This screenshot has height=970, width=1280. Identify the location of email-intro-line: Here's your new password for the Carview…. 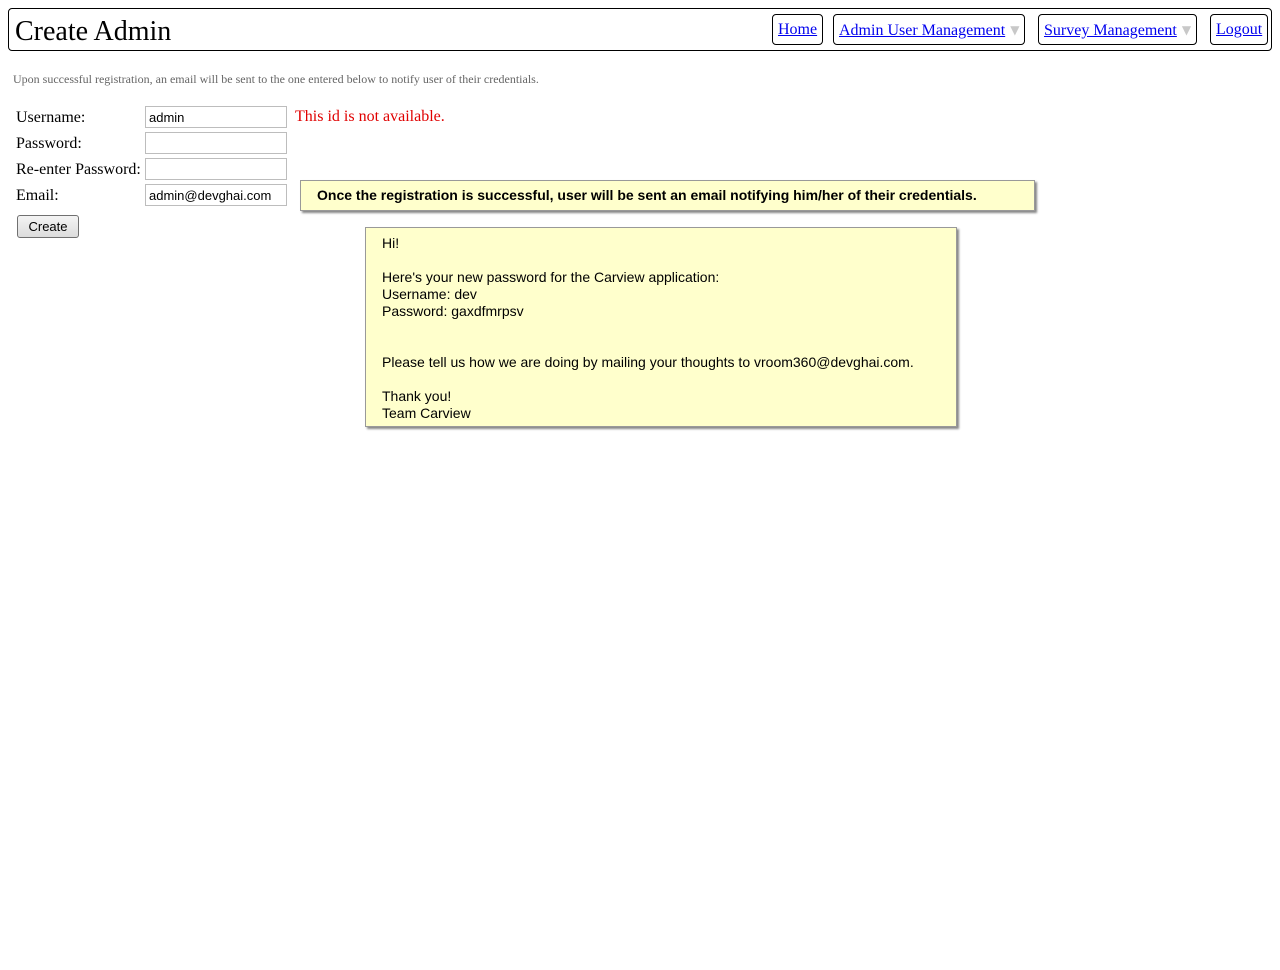
(551, 277).